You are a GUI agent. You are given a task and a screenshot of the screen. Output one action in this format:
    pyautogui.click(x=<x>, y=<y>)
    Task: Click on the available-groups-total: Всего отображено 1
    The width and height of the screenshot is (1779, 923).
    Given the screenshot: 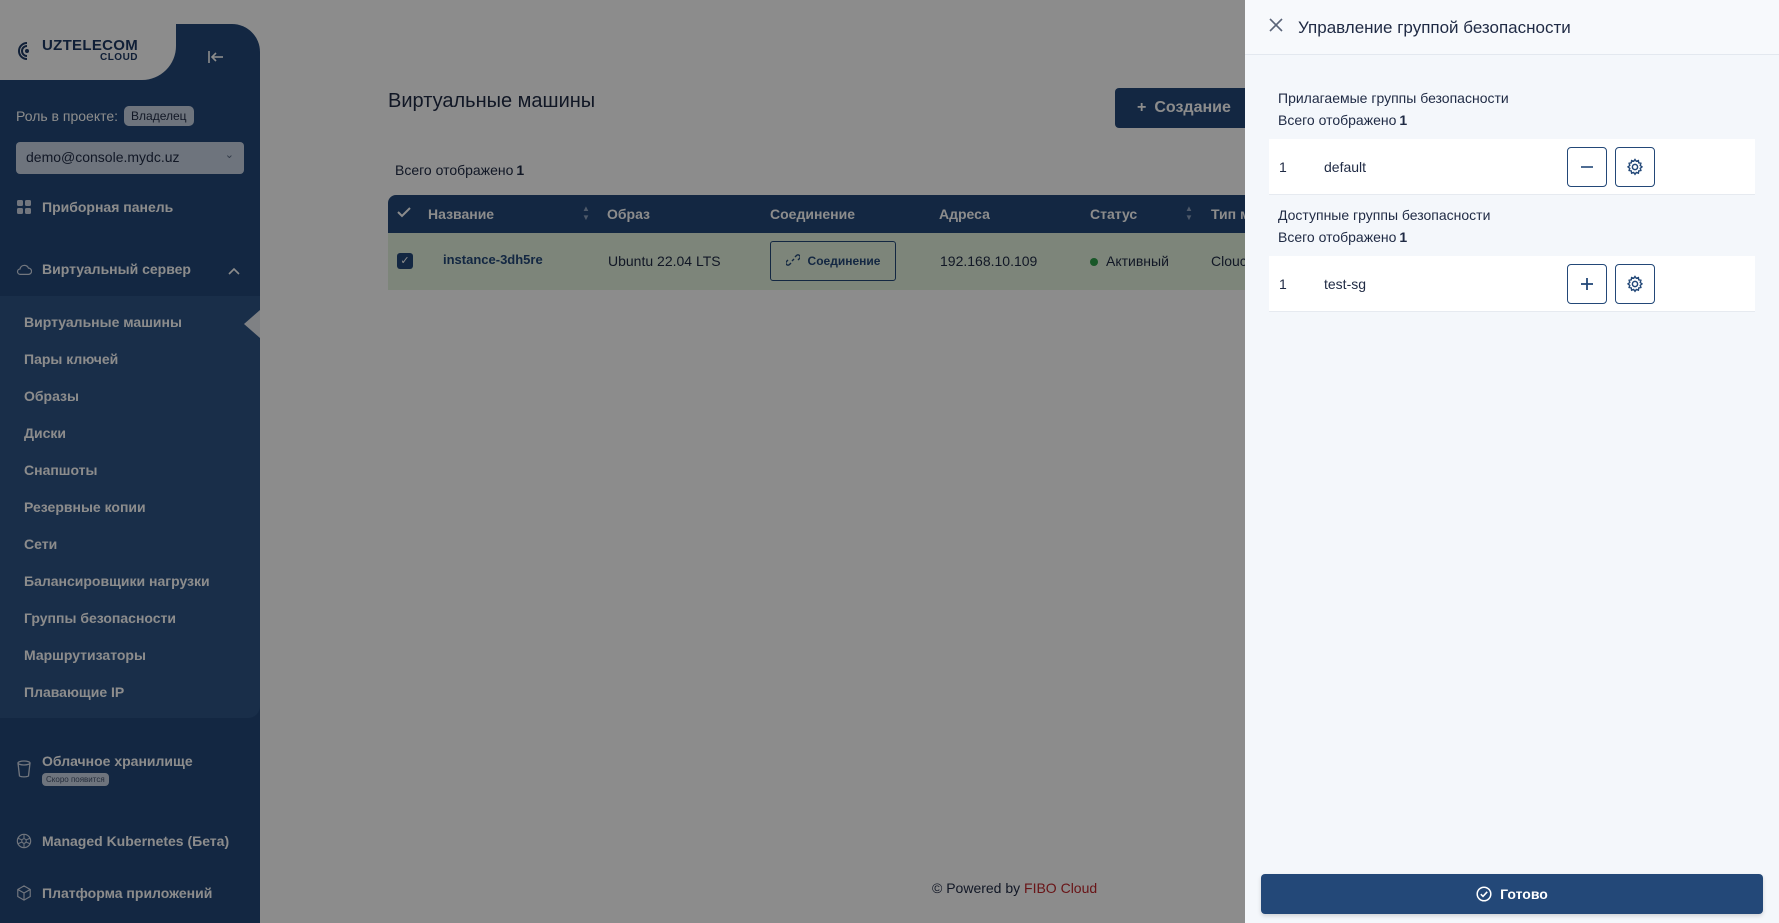 What is the action you would take?
    pyautogui.click(x=1342, y=237)
    